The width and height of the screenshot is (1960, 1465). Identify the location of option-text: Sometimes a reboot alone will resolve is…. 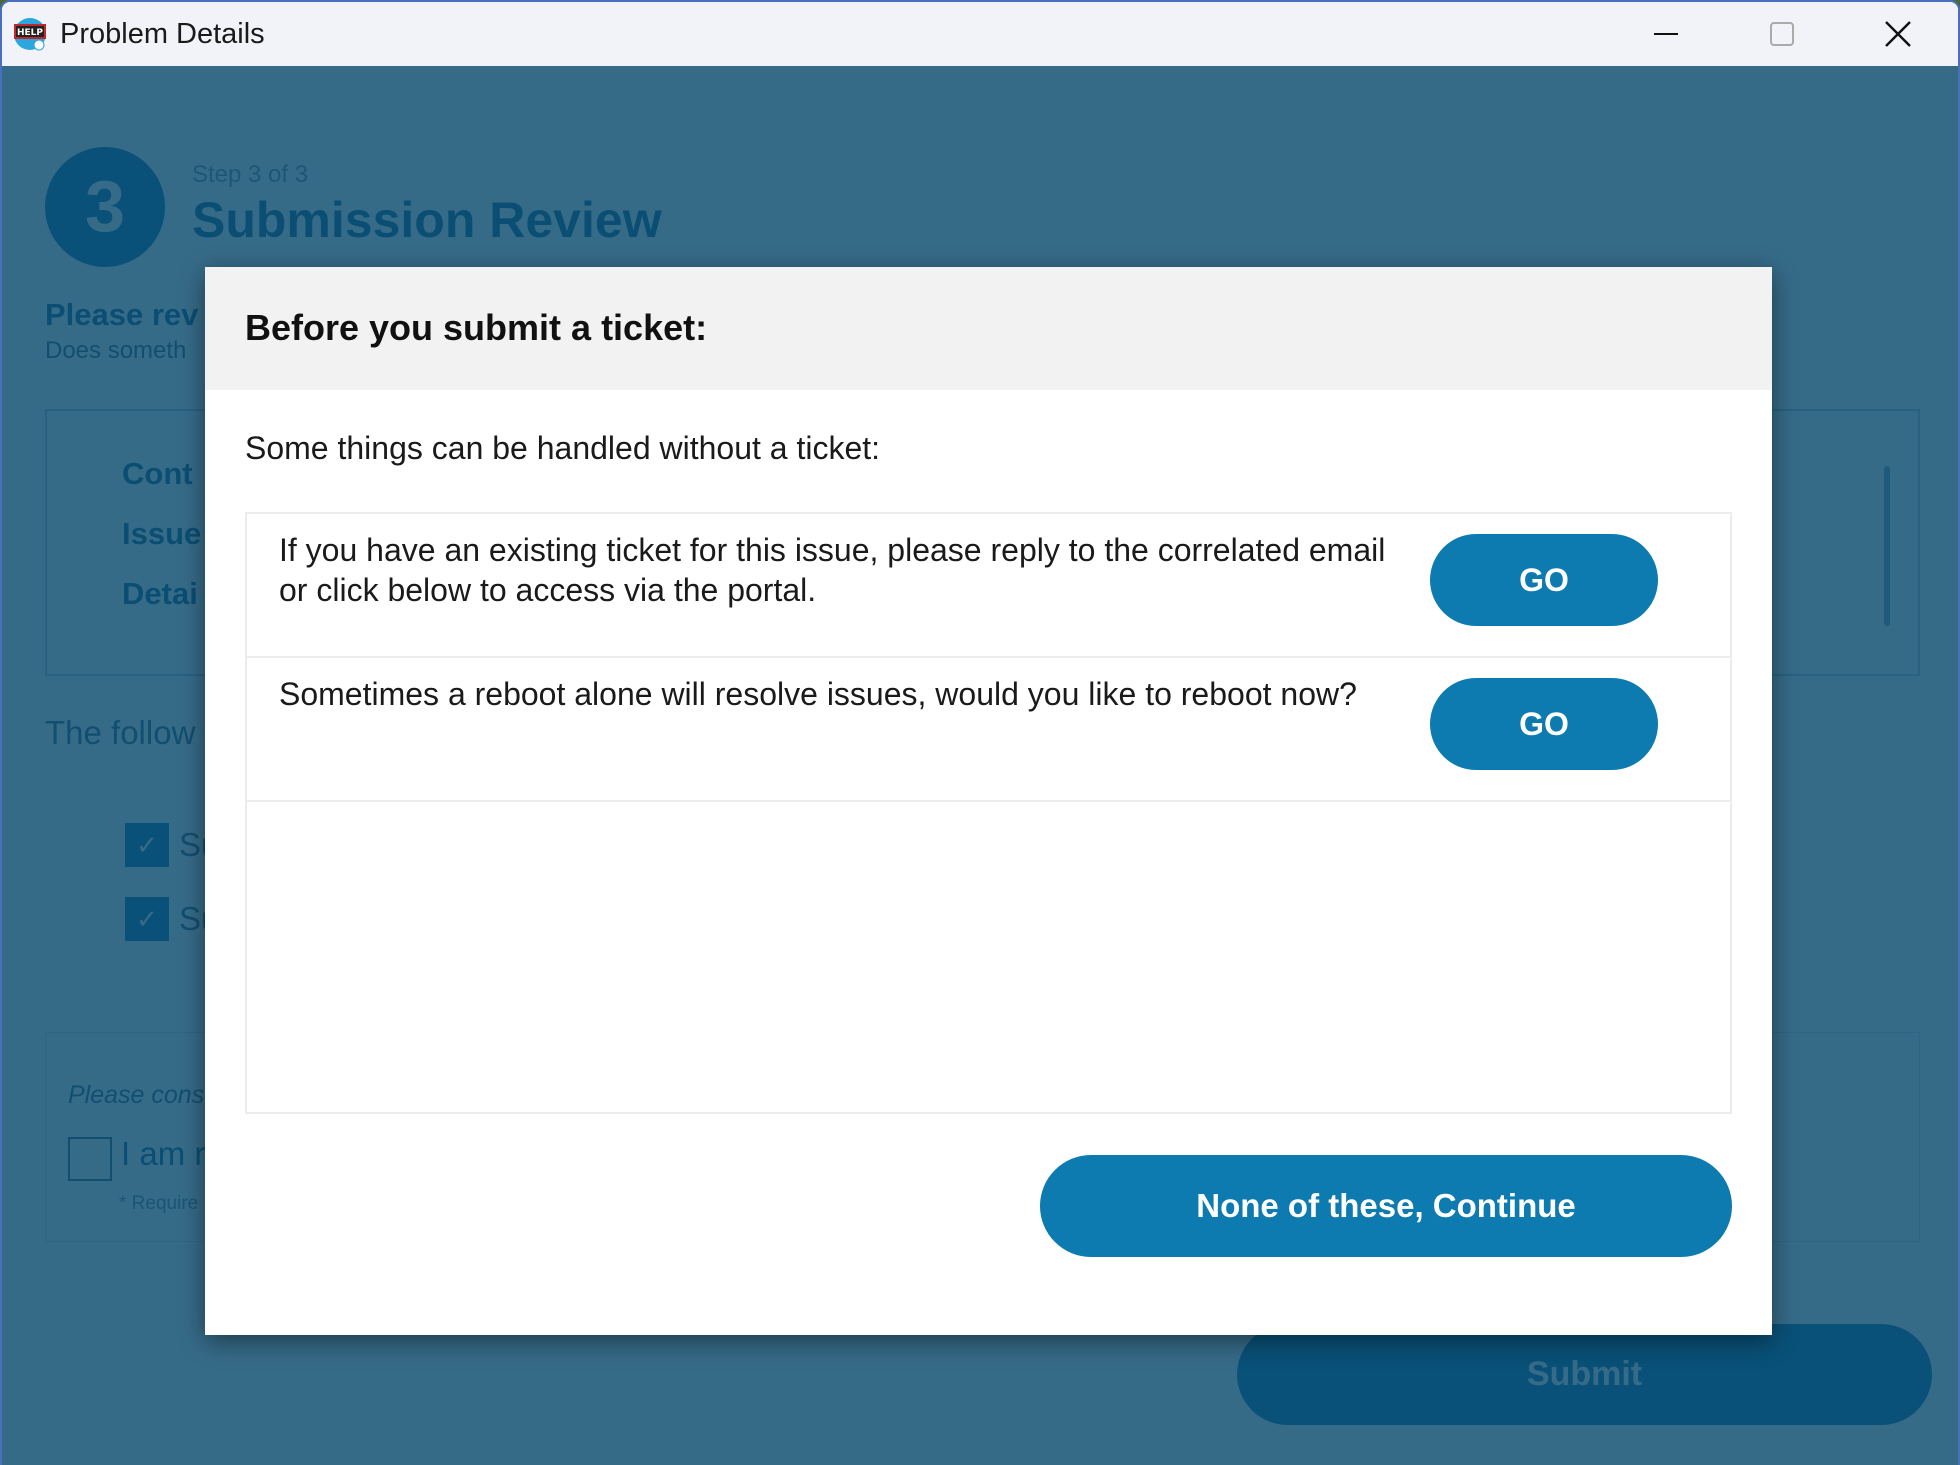
(818, 694).